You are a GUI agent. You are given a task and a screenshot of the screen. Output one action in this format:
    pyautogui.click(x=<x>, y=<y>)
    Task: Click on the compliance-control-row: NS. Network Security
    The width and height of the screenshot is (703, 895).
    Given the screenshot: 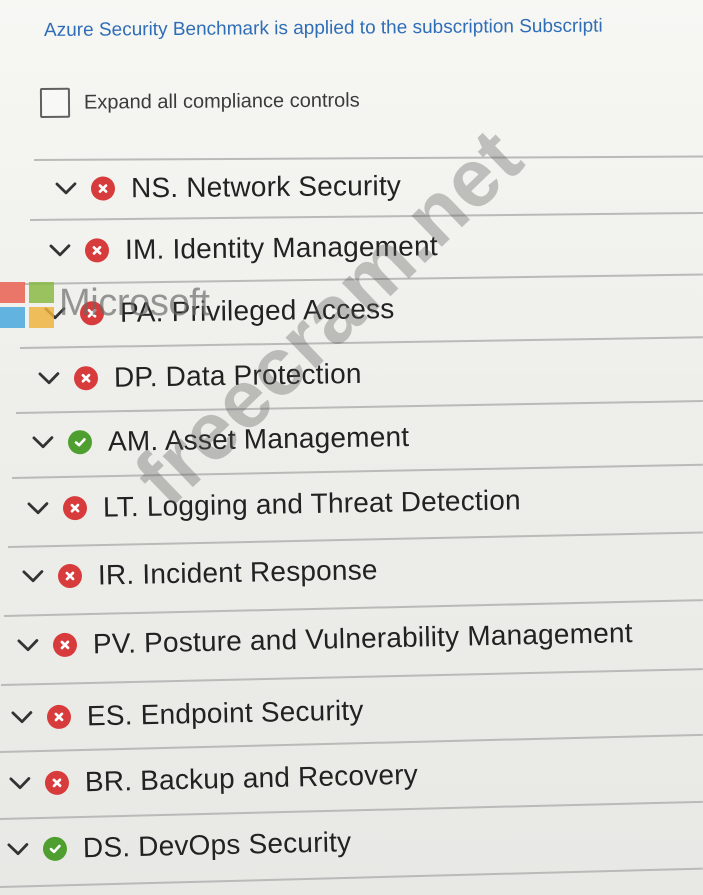 What is the action you would take?
    pyautogui.click(x=226, y=187)
    